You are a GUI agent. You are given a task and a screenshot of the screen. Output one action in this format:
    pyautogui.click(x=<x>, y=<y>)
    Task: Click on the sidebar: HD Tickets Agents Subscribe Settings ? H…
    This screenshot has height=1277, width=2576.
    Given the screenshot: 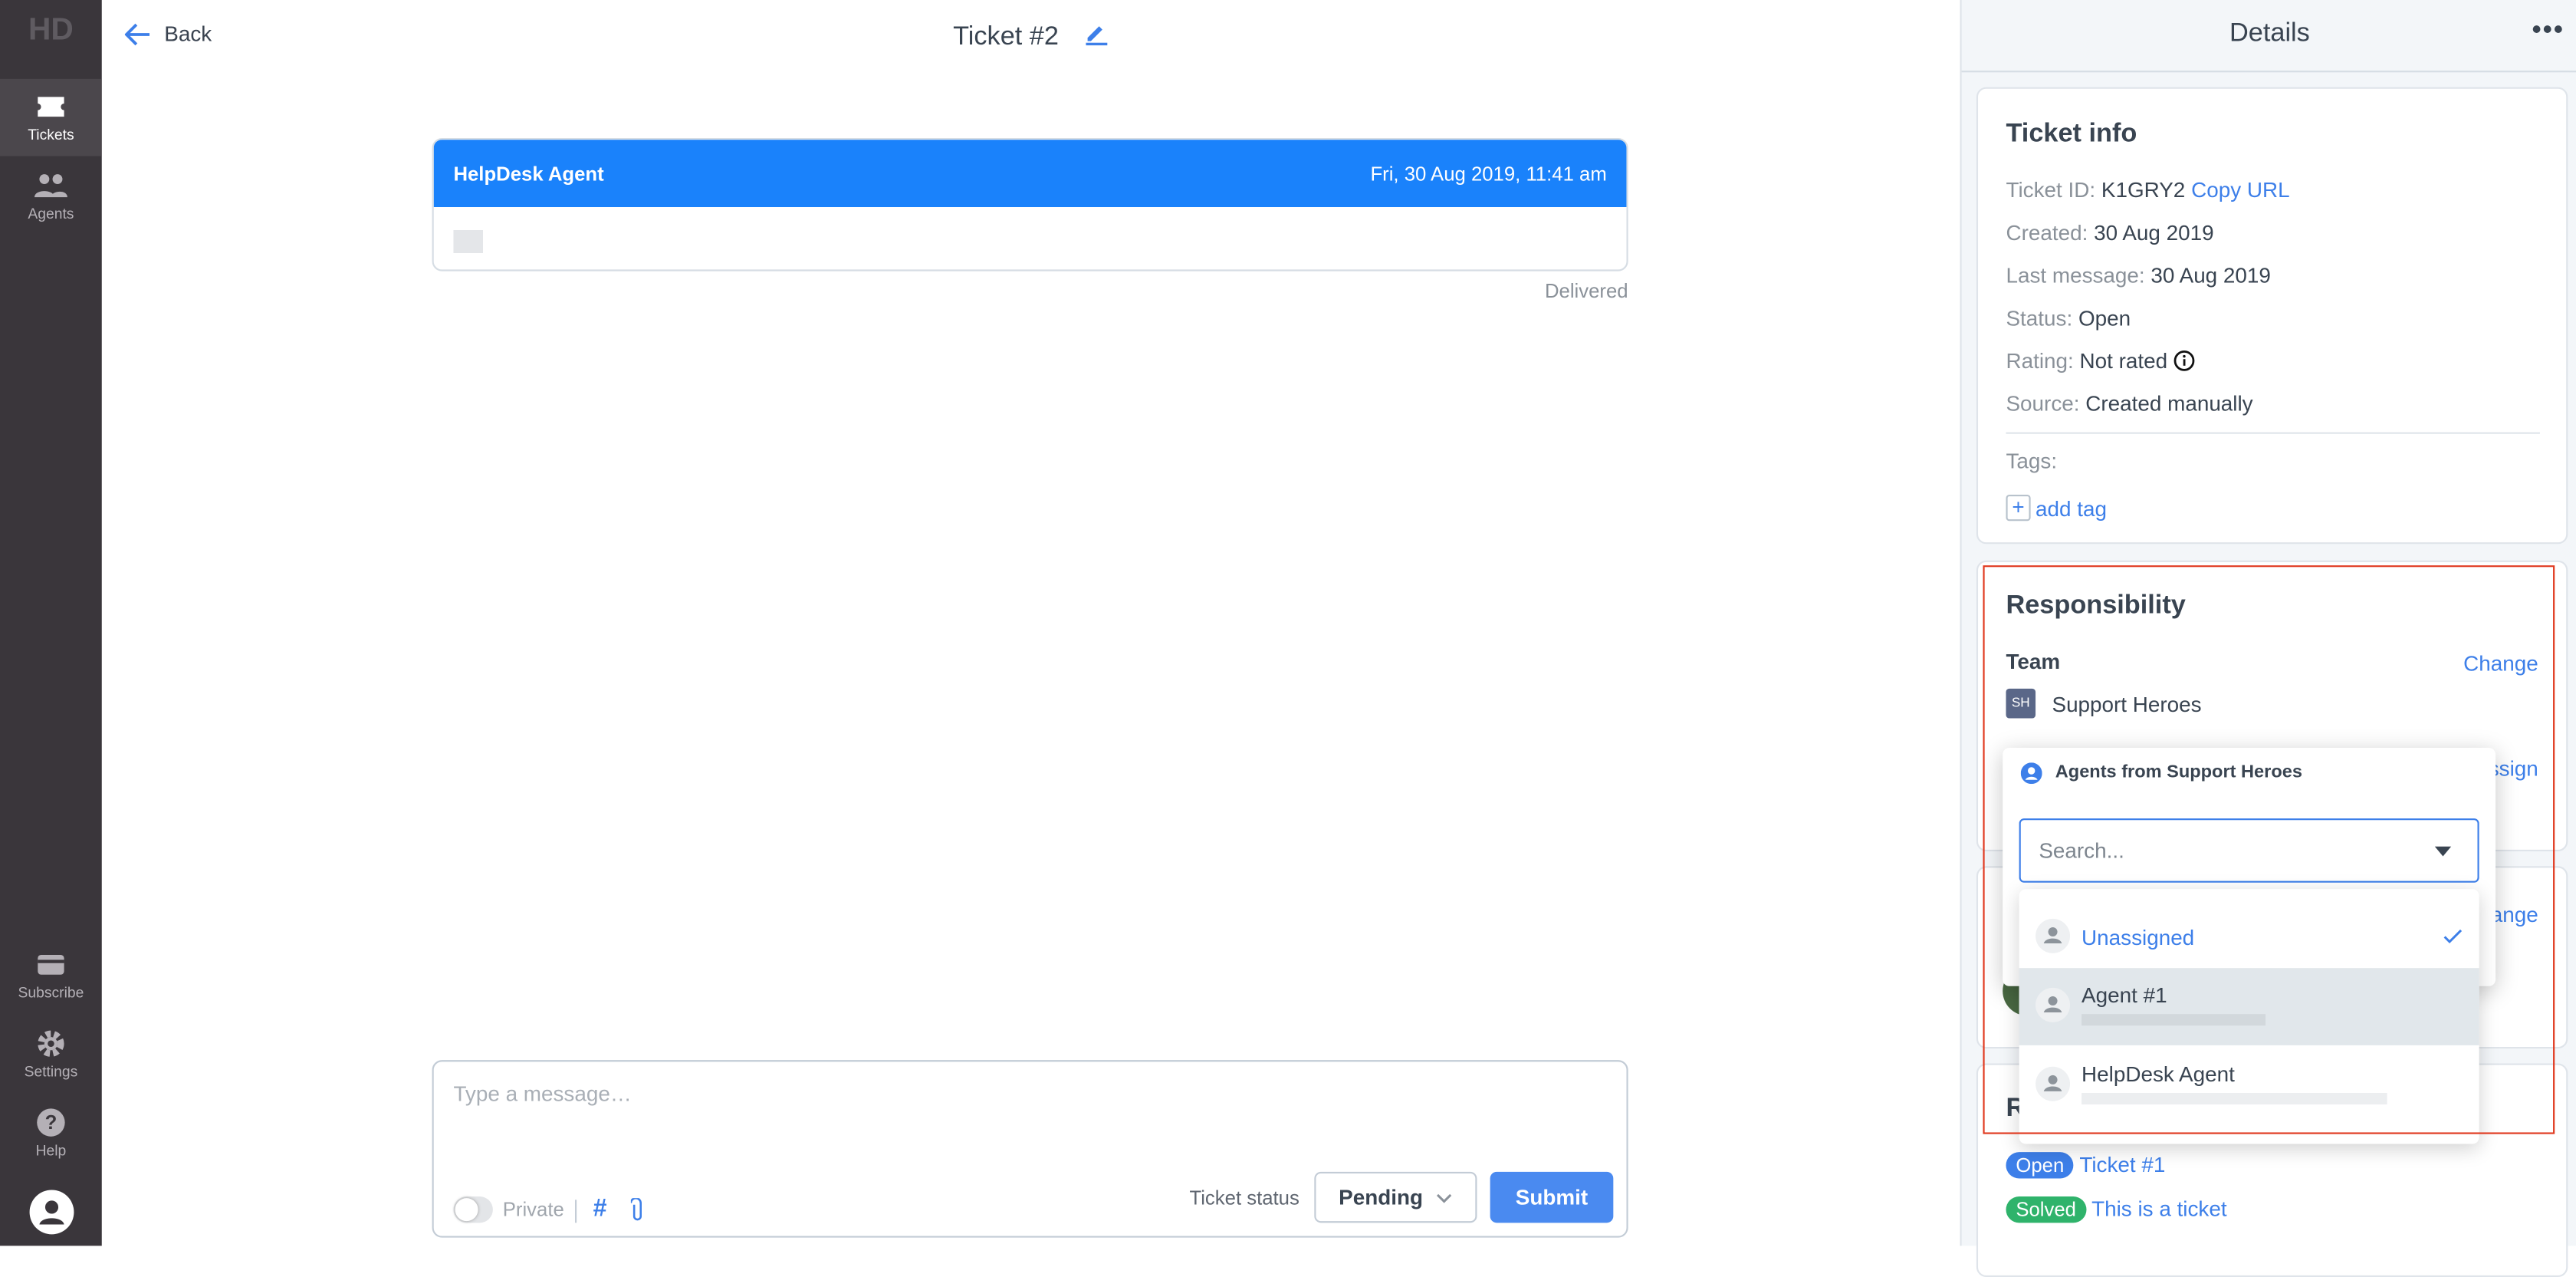 What is the action you would take?
    pyautogui.click(x=51, y=623)
    